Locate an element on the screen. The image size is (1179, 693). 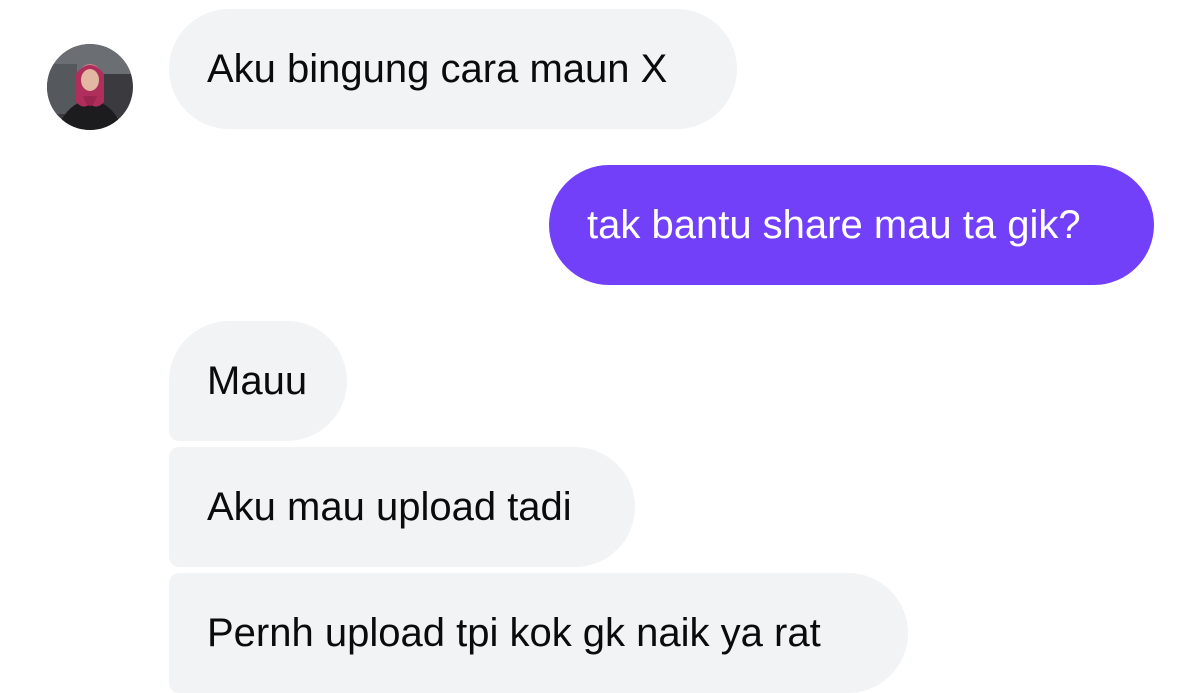
message-text: Pernh upload tpi kok gk naik ya rat is located at coordinates (514, 633).